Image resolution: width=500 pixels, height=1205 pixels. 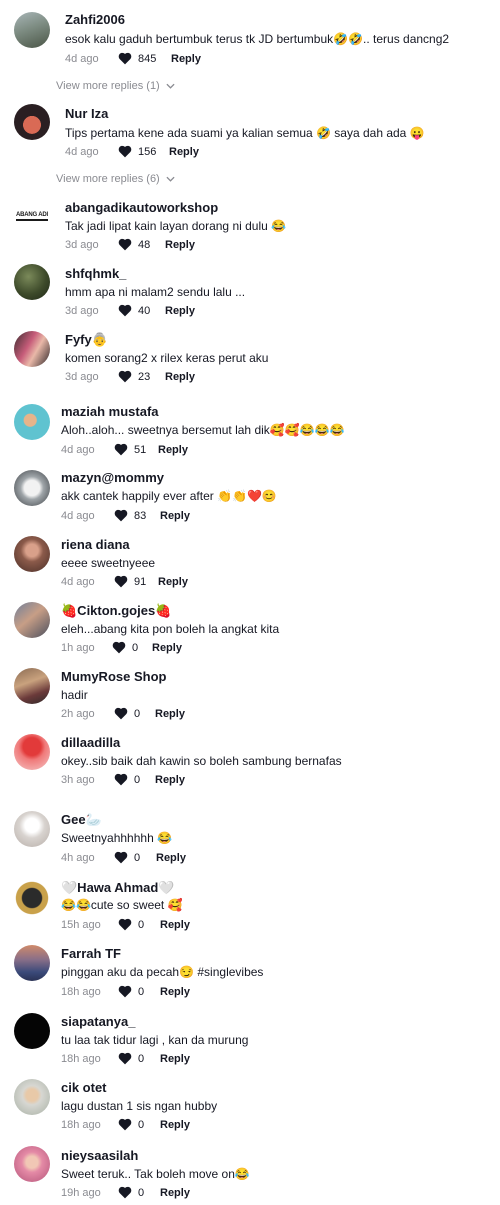 What do you see at coordinates (116, 611) in the screenshot?
I see `comment-username: 🍓Cikton.gojes🍓` at bounding box center [116, 611].